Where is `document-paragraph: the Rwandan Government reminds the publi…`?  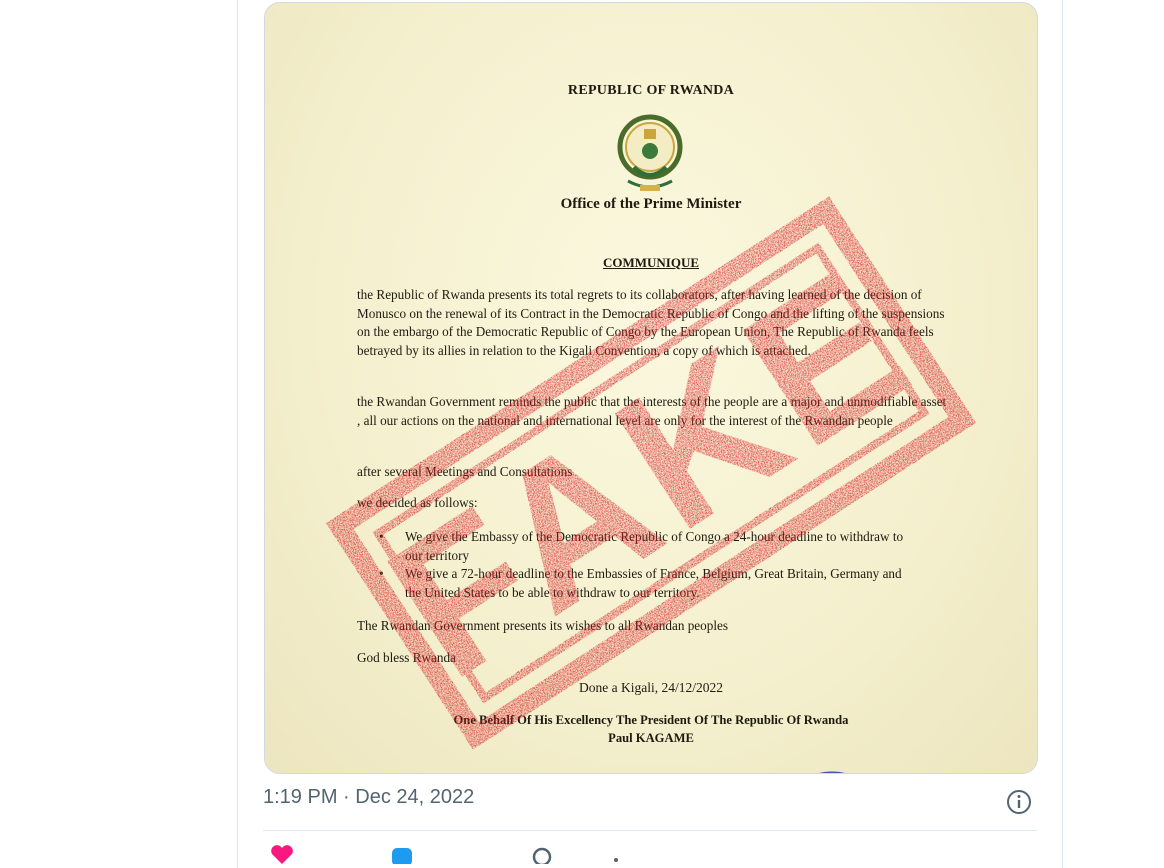
document-paragraph: the Rwandan Government reminds the publi… is located at coordinates (652, 411).